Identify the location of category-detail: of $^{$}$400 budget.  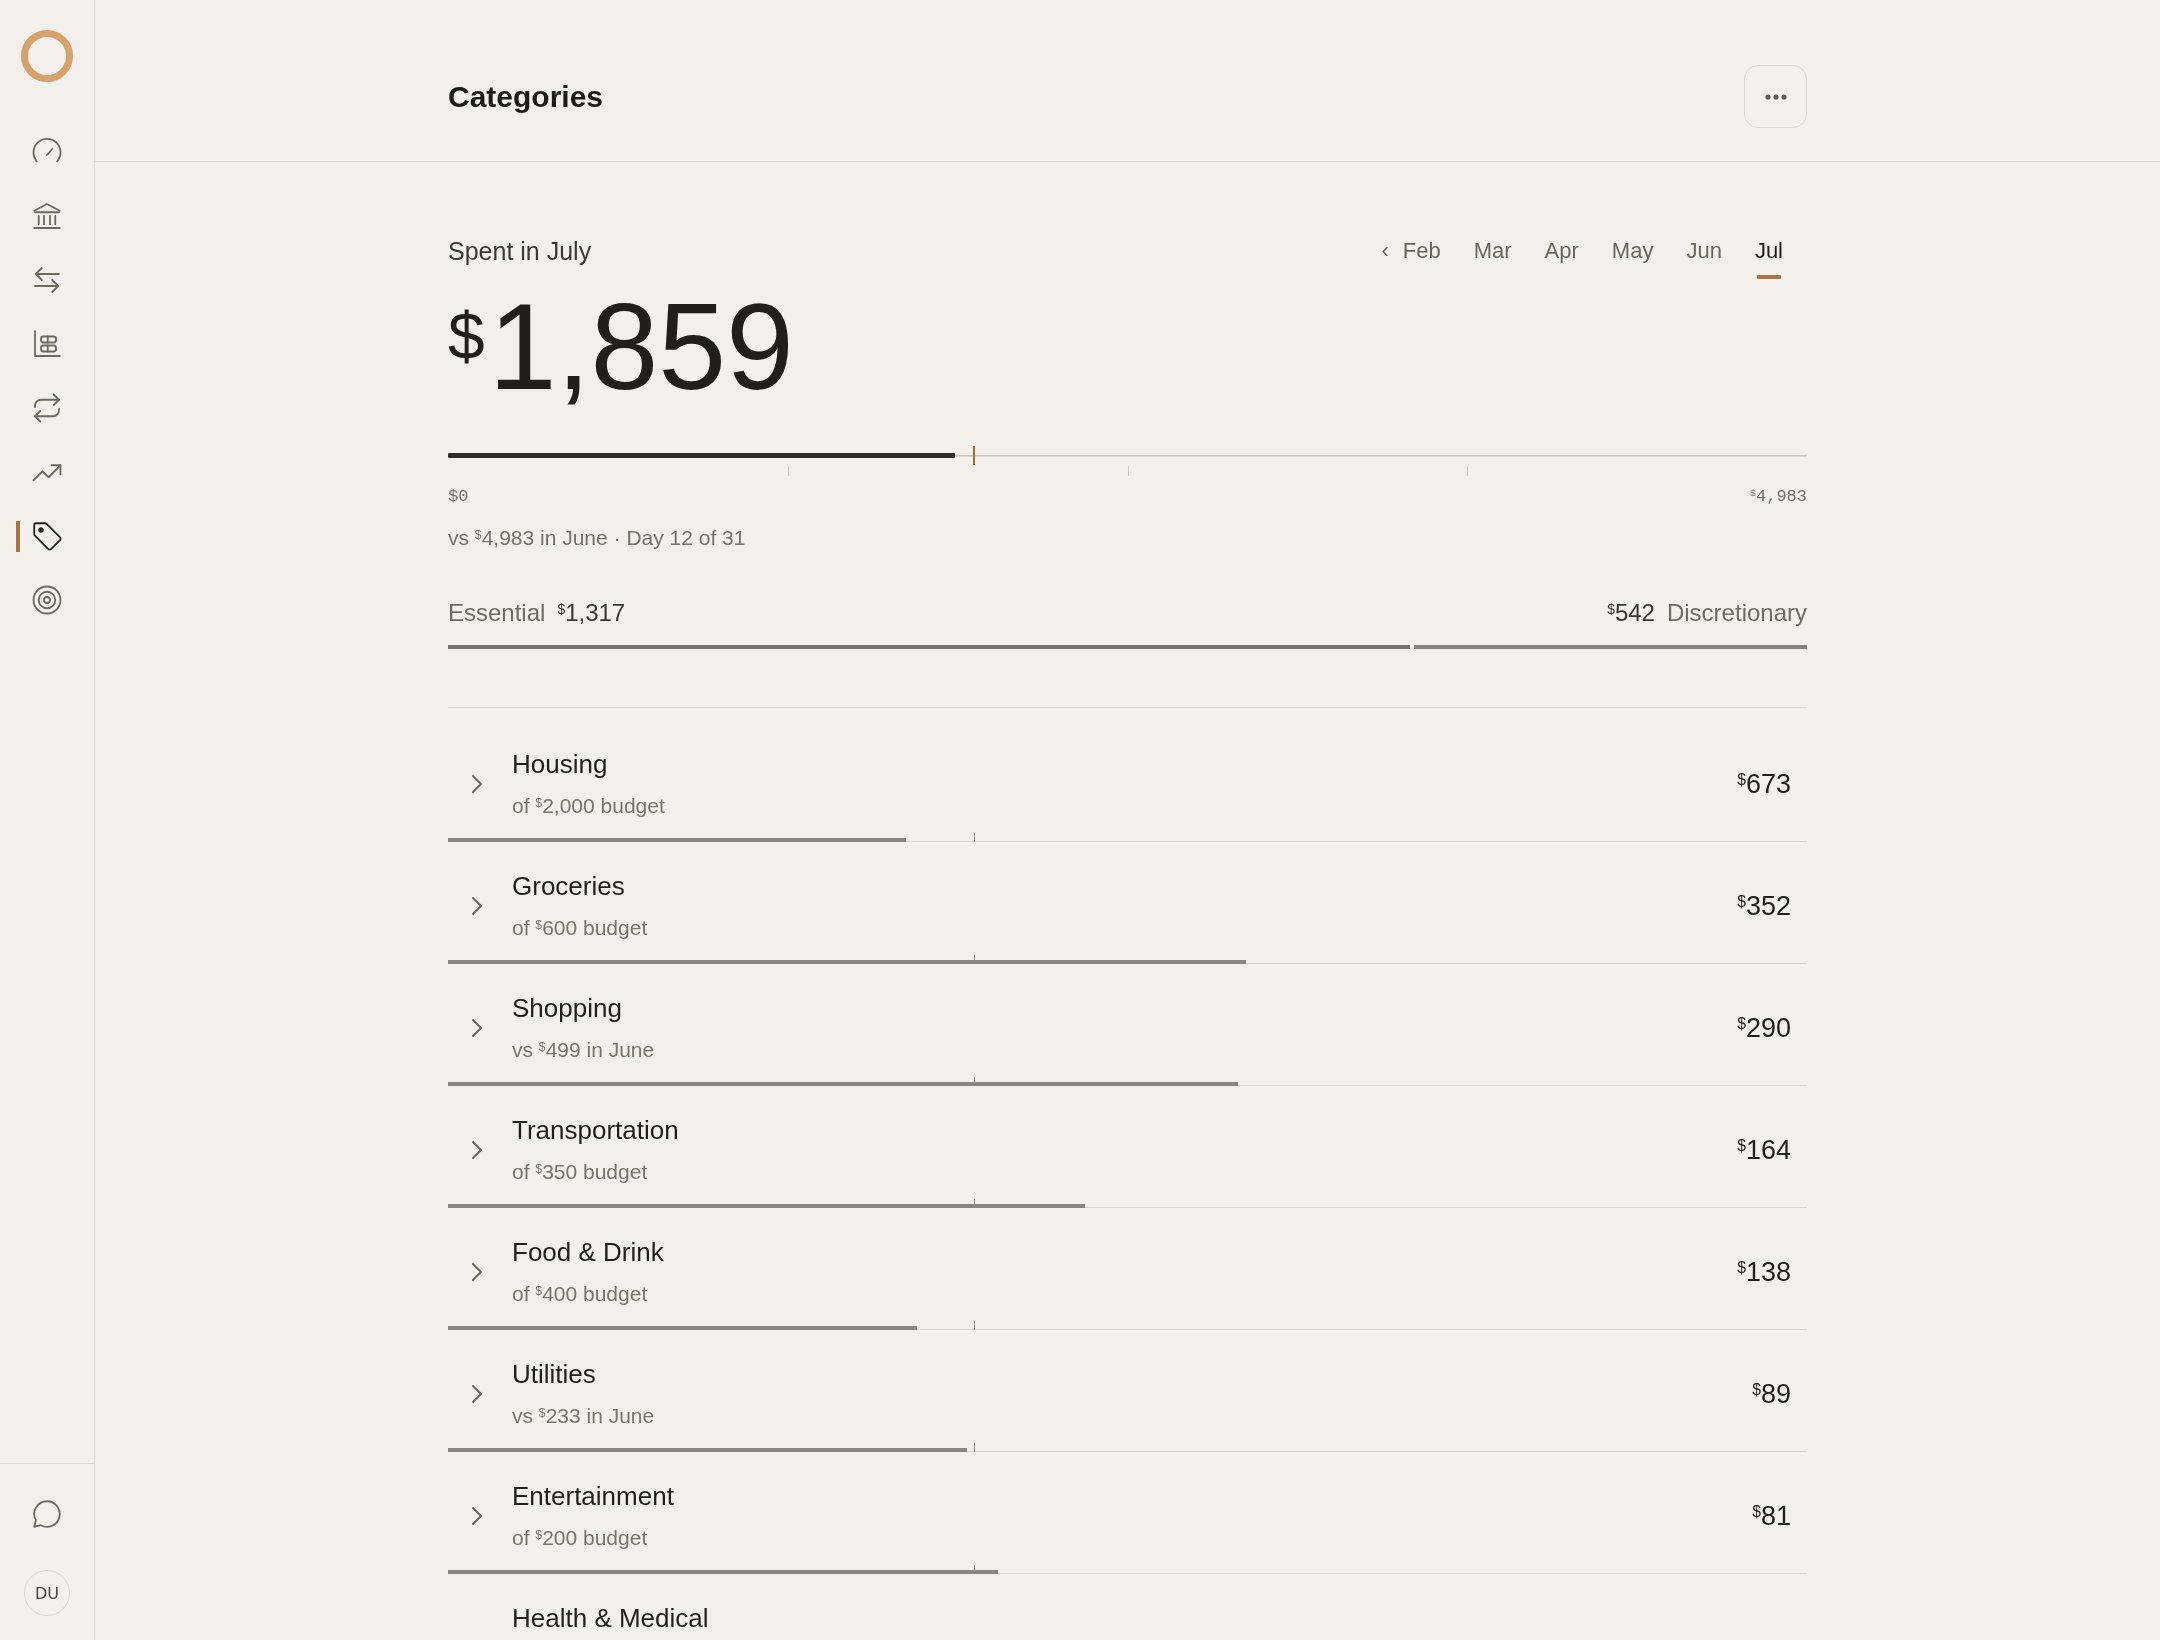
(580, 1294).